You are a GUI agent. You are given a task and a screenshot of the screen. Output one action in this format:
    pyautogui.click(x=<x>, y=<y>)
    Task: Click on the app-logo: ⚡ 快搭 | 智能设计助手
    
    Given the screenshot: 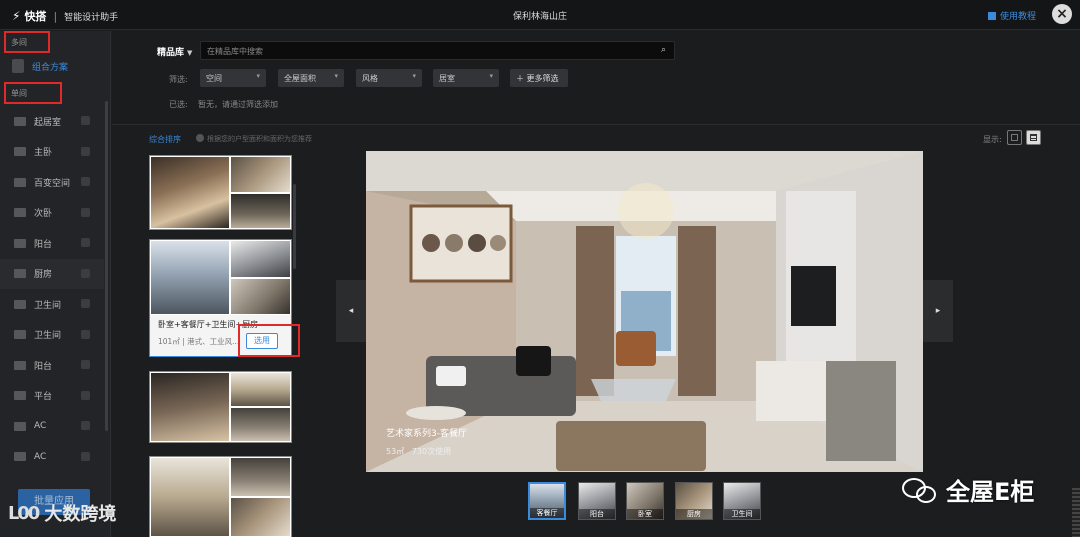 What is the action you would take?
    pyautogui.click(x=65, y=16)
    